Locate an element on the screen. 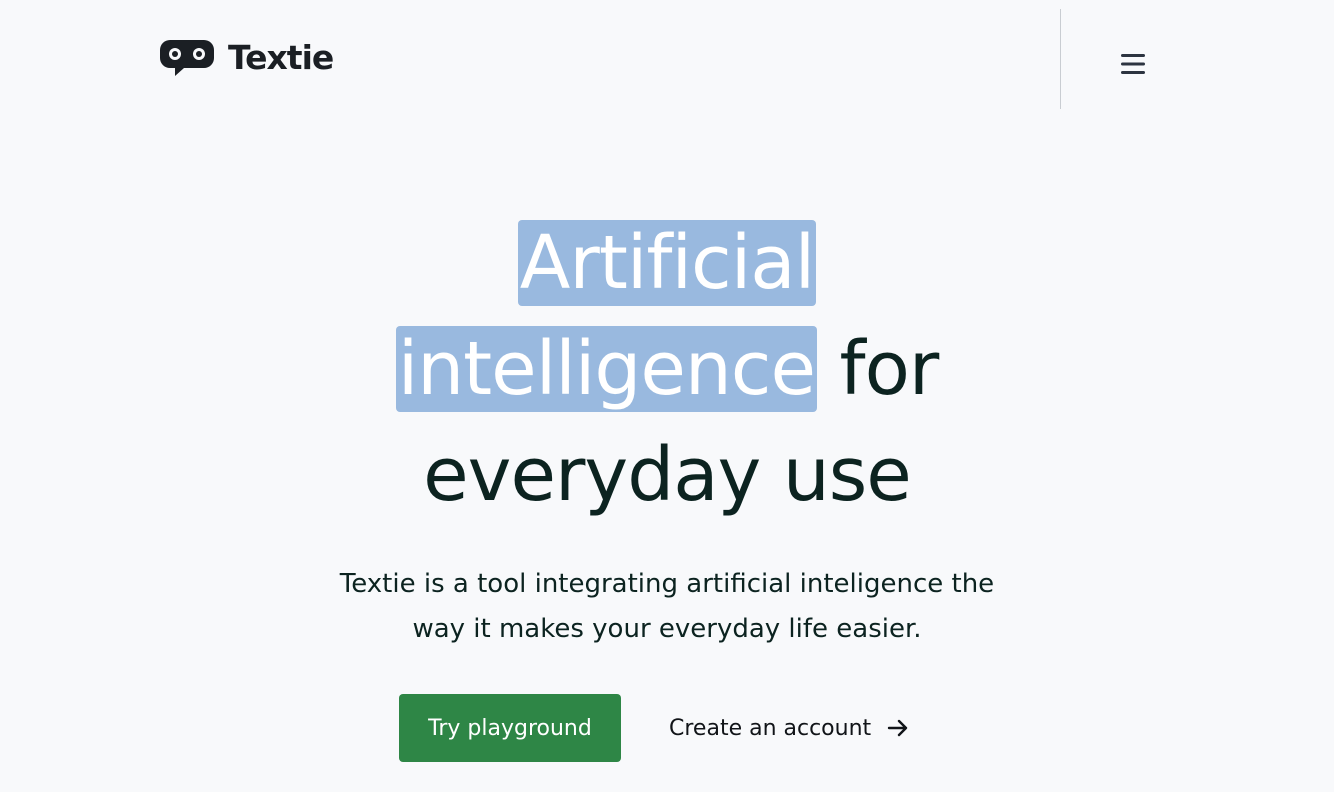  create-account-link: Create an account is located at coordinates (789, 728).